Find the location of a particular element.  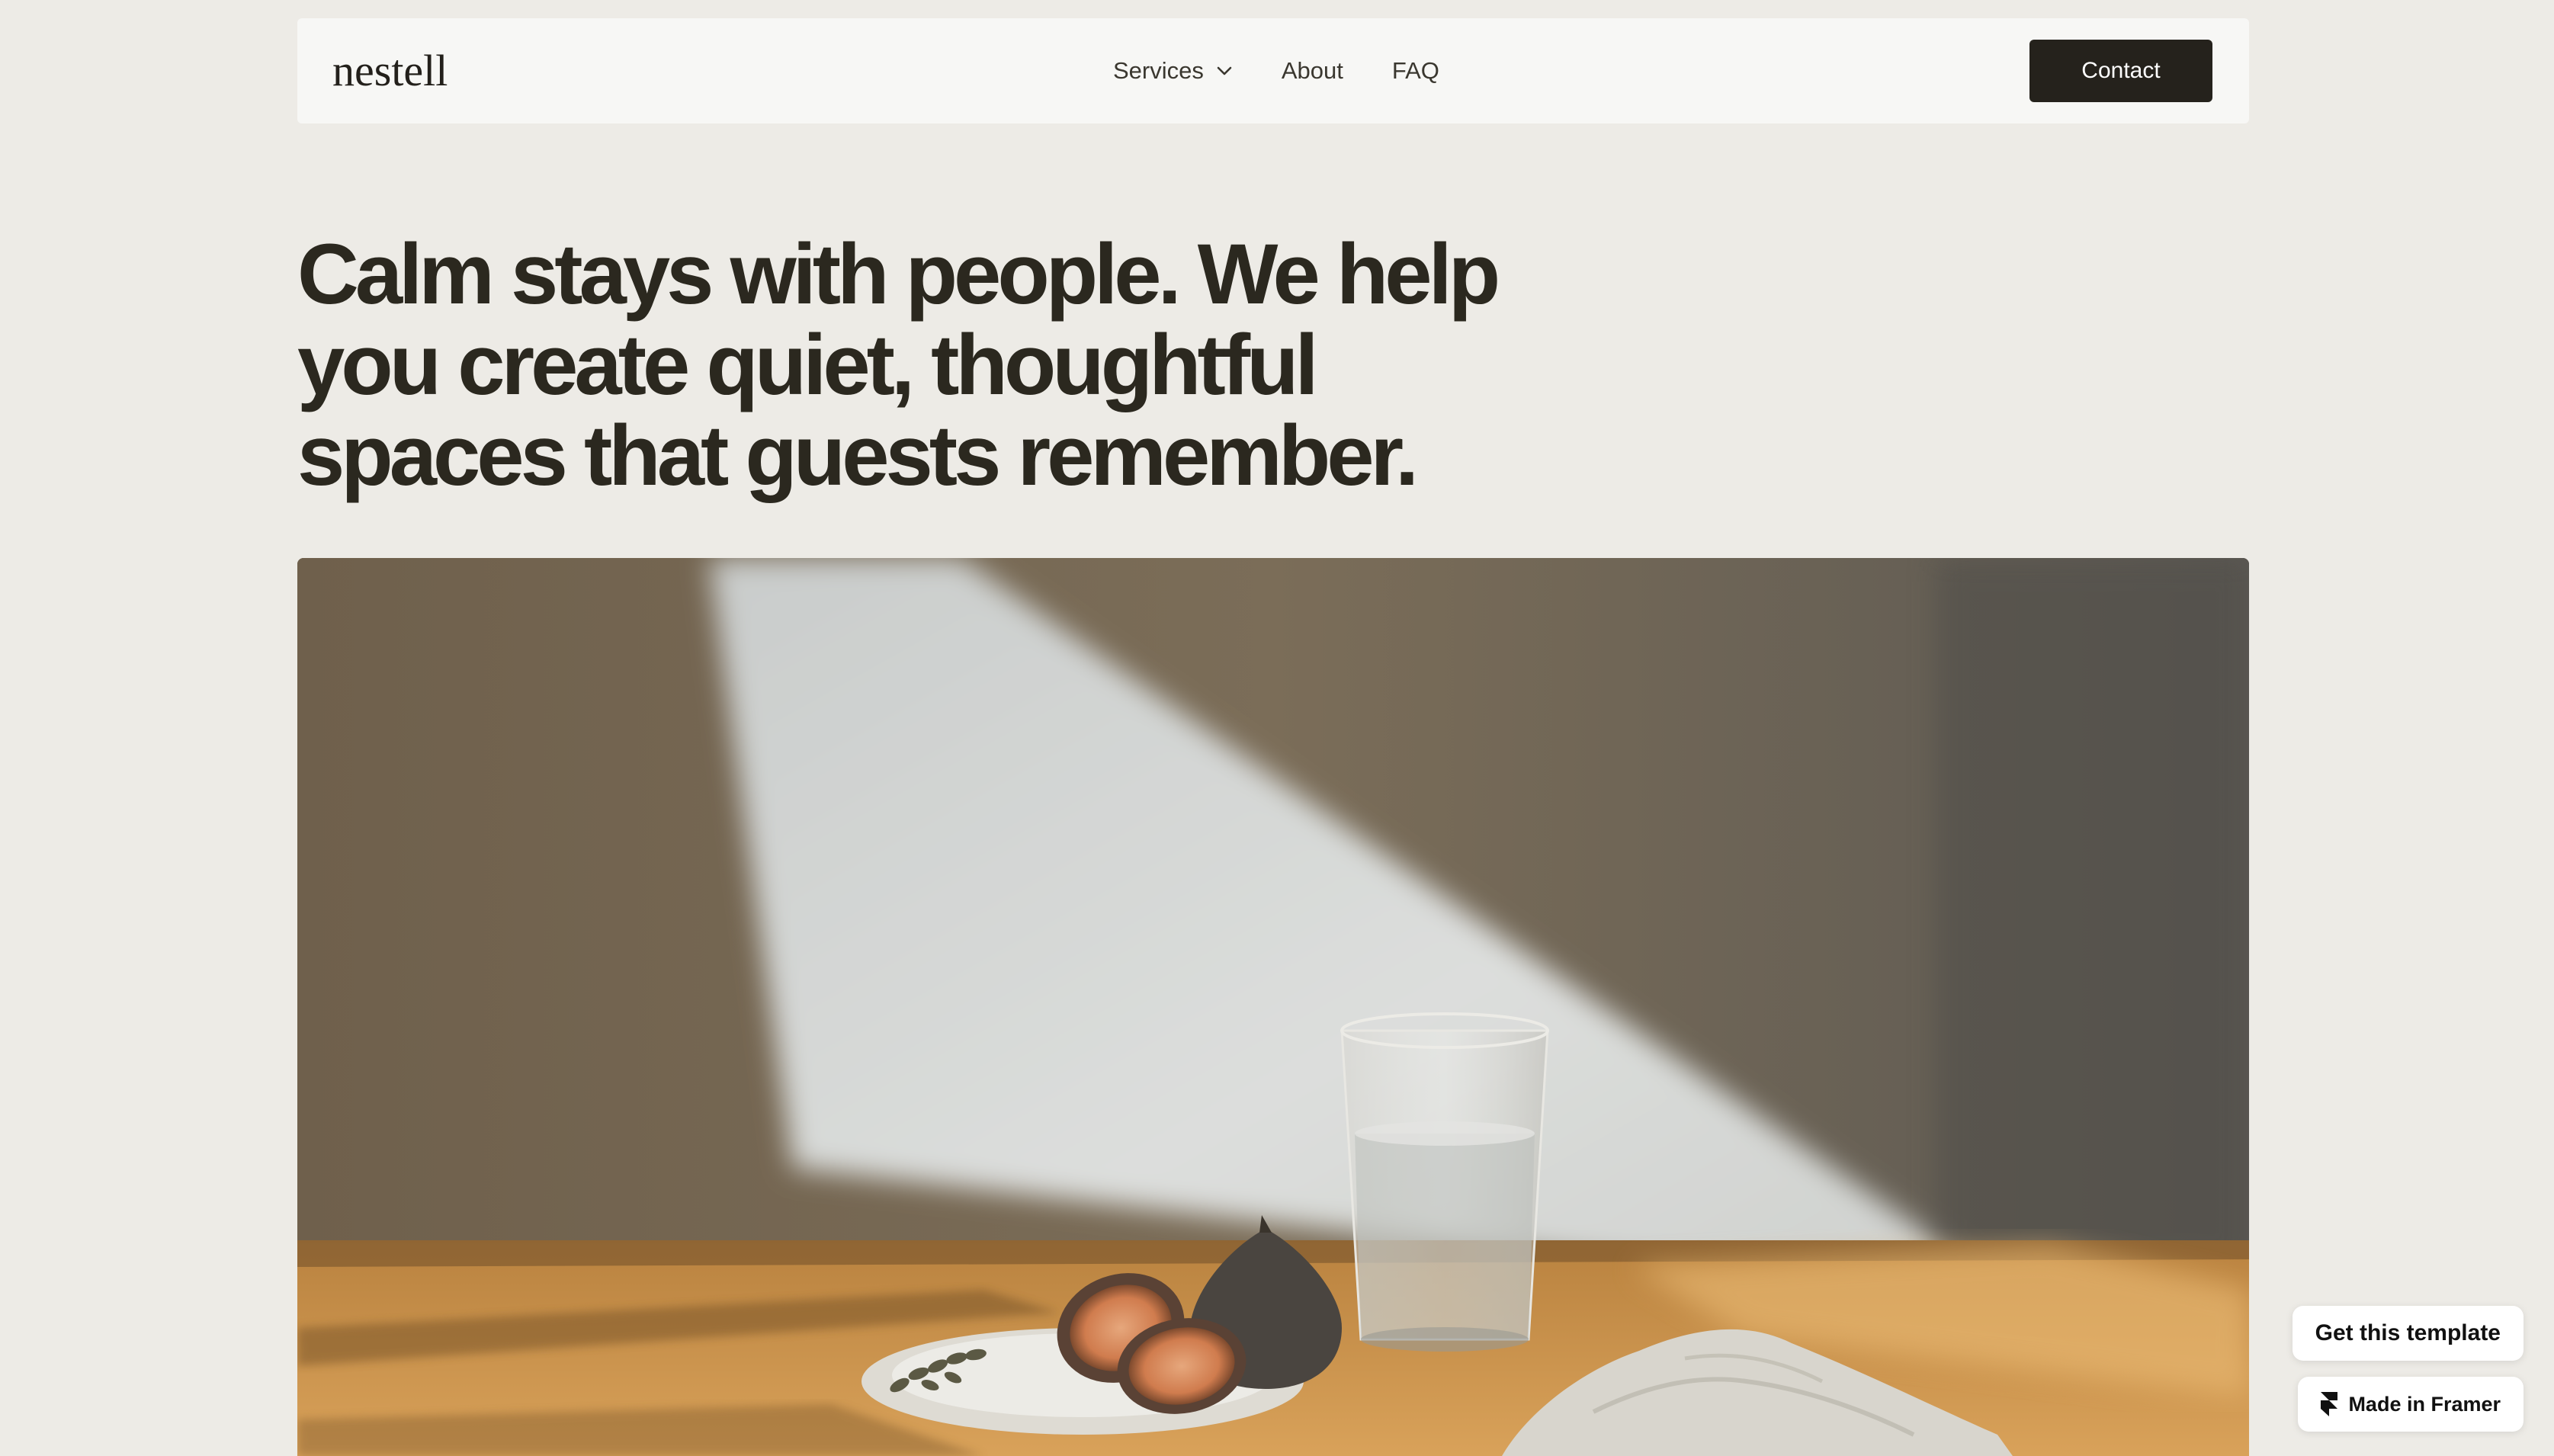

nav-item-faq: FAQ is located at coordinates (1415, 71).